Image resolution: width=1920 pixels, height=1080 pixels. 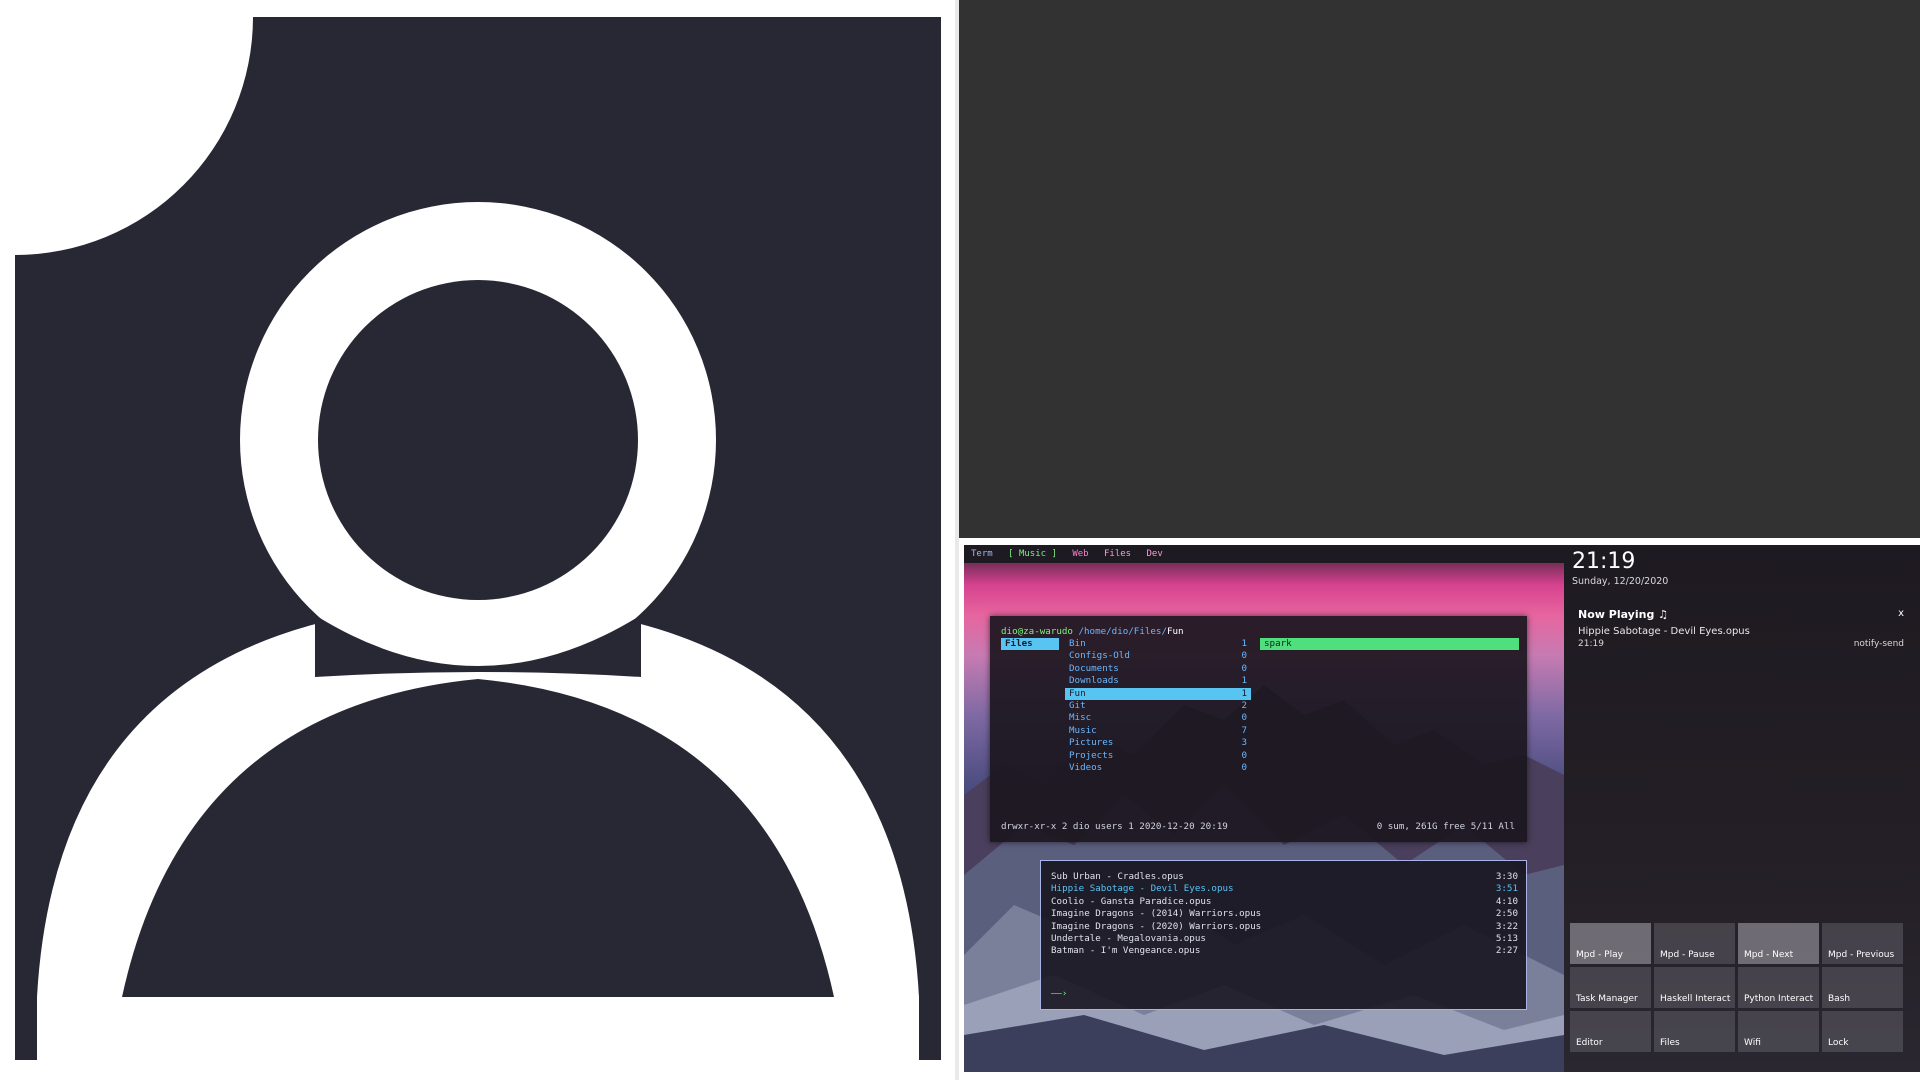 What do you see at coordinates (1158, 743) in the screenshot?
I see `list-item: Pictures 3` at bounding box center [1158, 743].